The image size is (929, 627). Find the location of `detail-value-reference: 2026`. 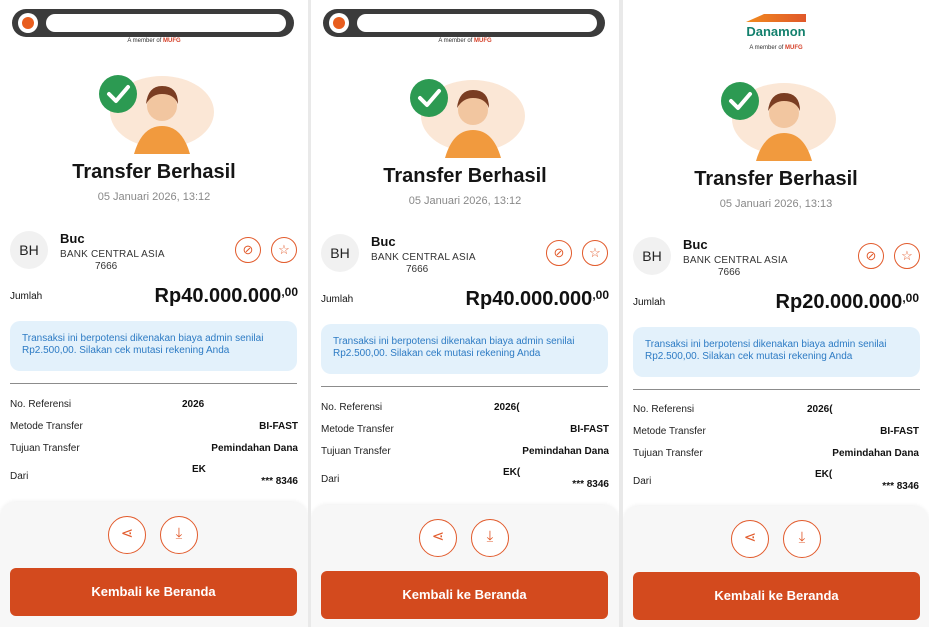

detail-value-reference: 2026 is located at coordinates (193, 404).